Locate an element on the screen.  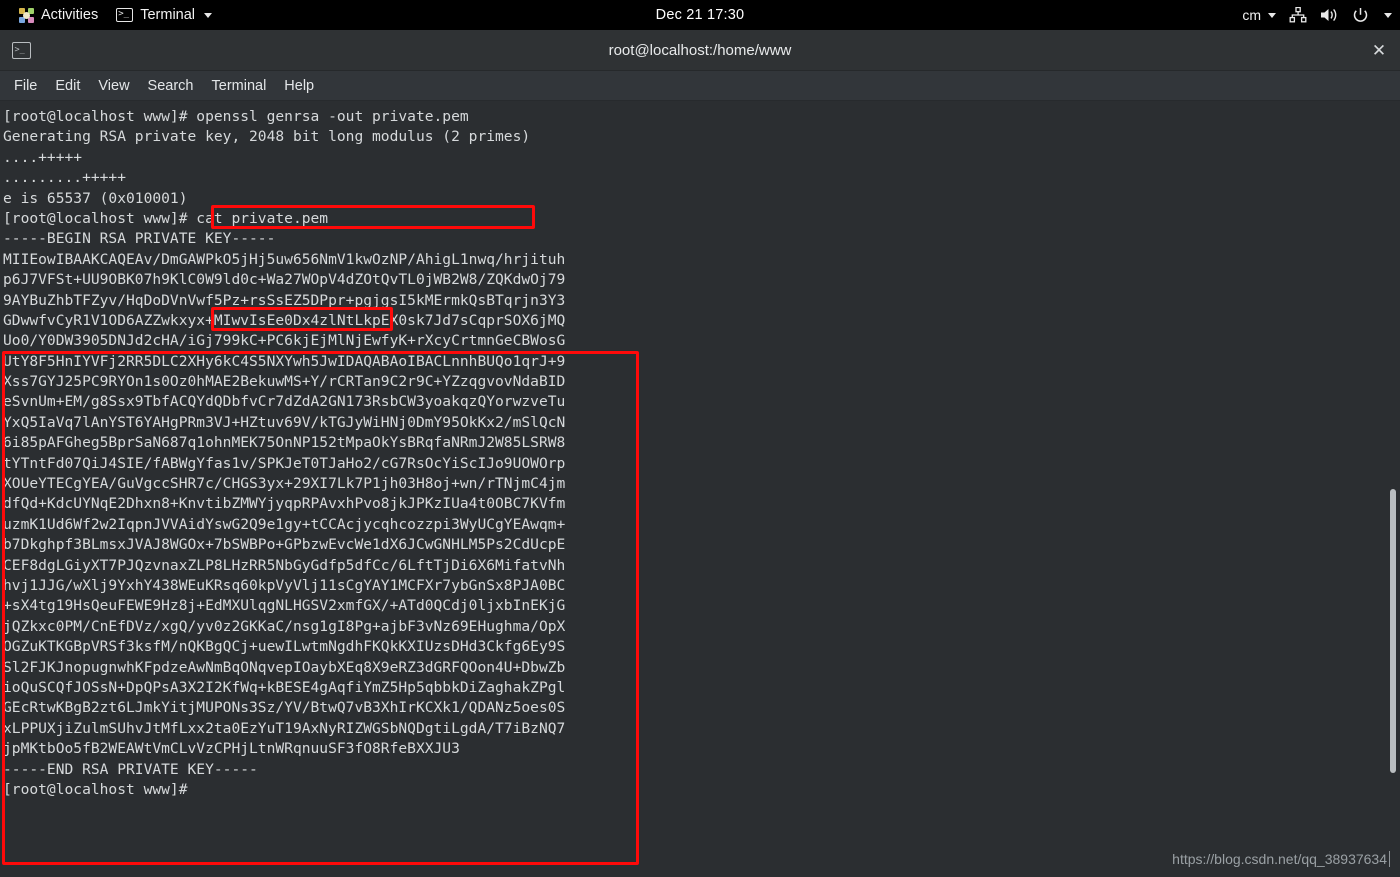
activities-button: Activities is located at coordinates (58, 15).